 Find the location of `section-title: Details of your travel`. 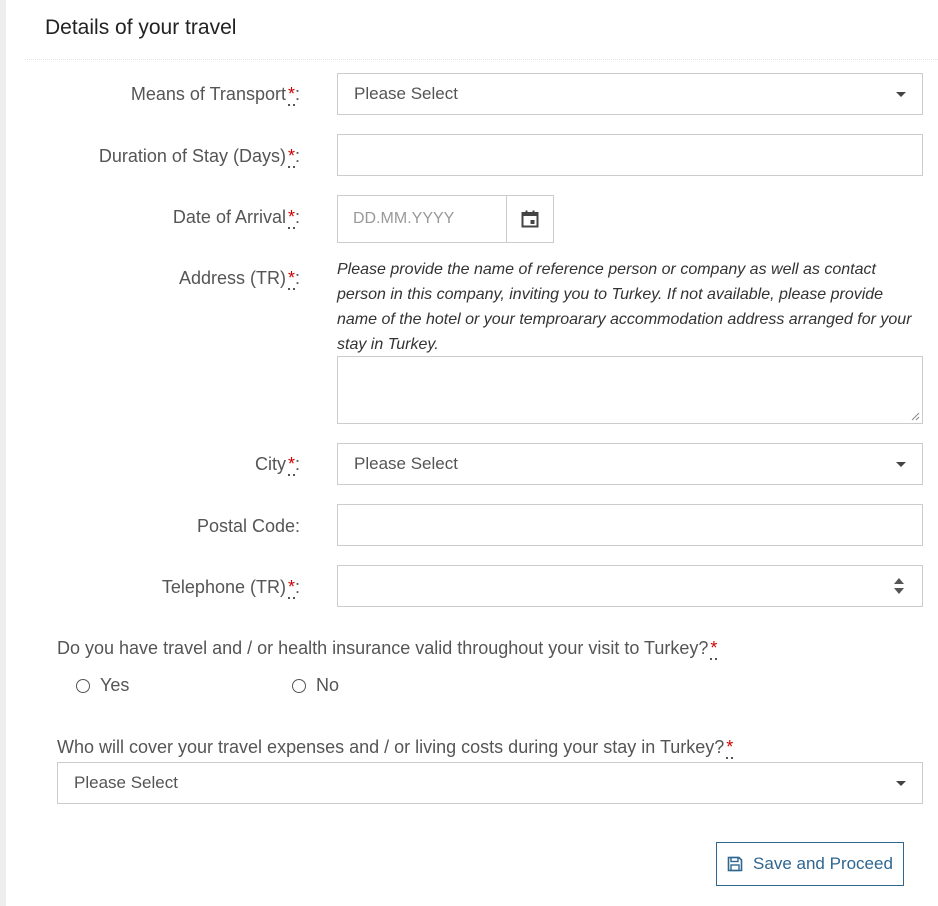

section-title: Details of your travel is located at coordinates (141, 27).